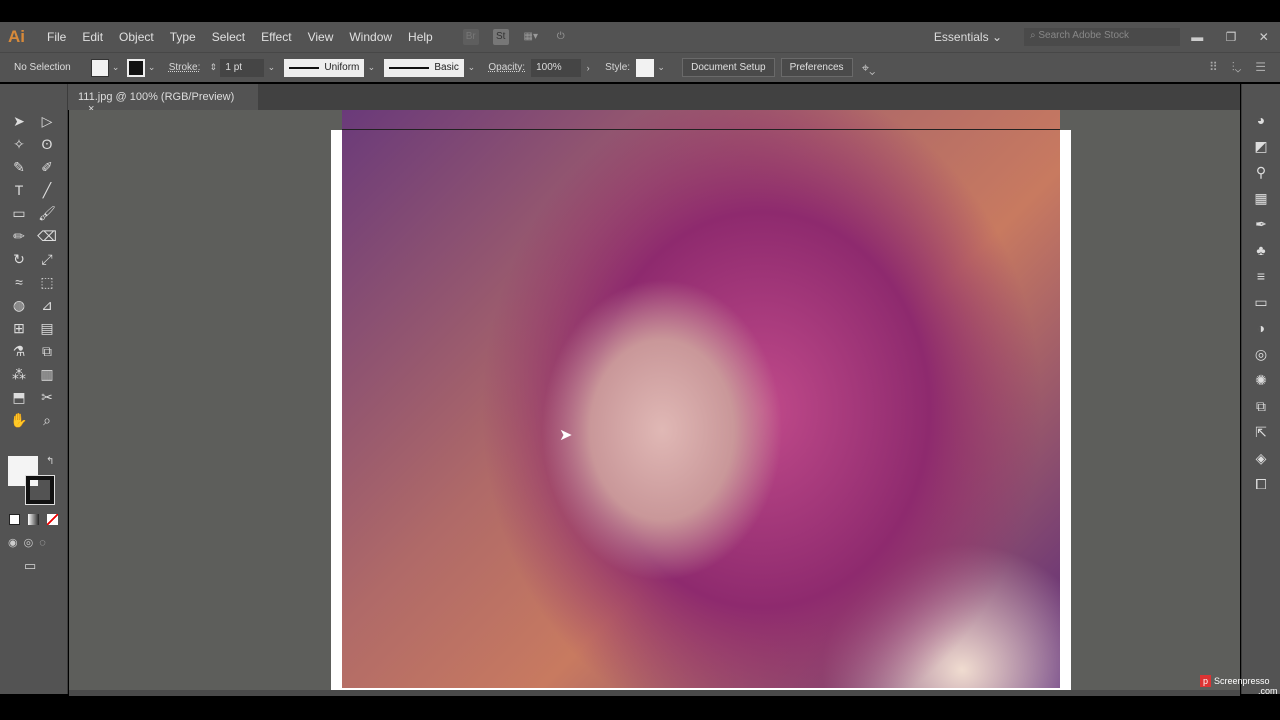  I want to click on direct-selection-tool-icon: ▷, so click(47, 121).